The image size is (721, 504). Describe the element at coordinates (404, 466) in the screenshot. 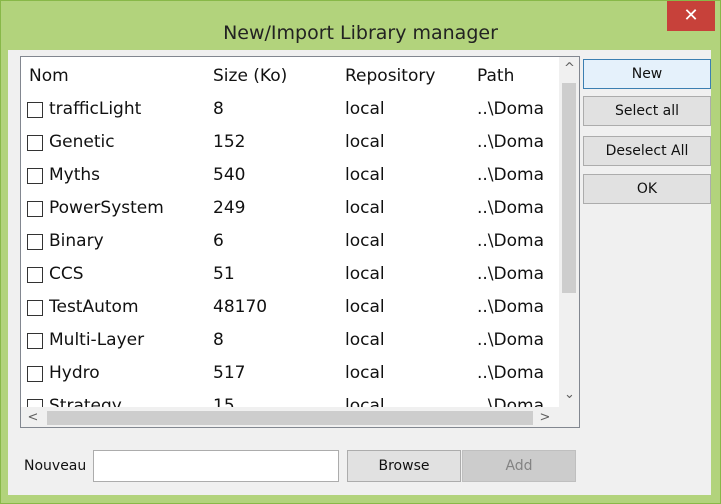

I see `browse-button: Browse` at that location.